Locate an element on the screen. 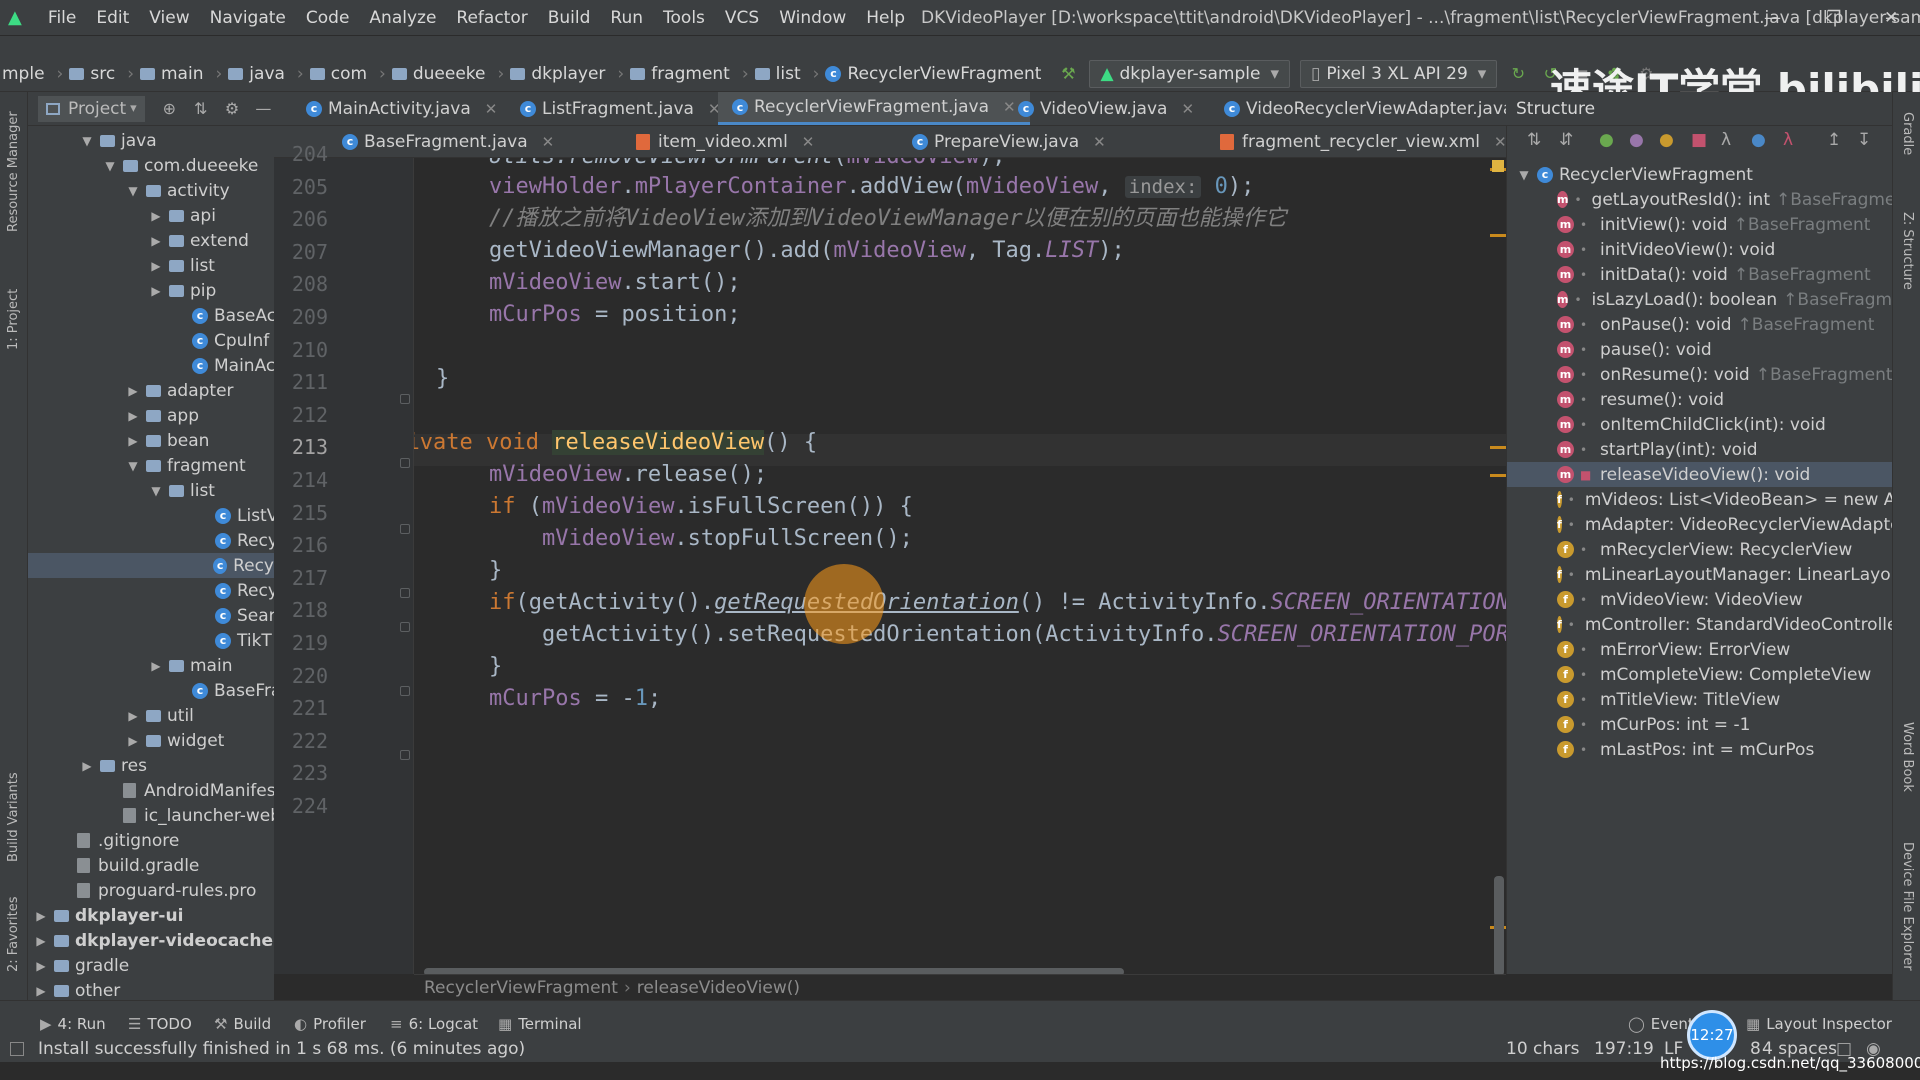 This screenshot has height=1080, width=1920. structure-member: f • mTitleView: TitleView is located at coordinates (1699, 699).